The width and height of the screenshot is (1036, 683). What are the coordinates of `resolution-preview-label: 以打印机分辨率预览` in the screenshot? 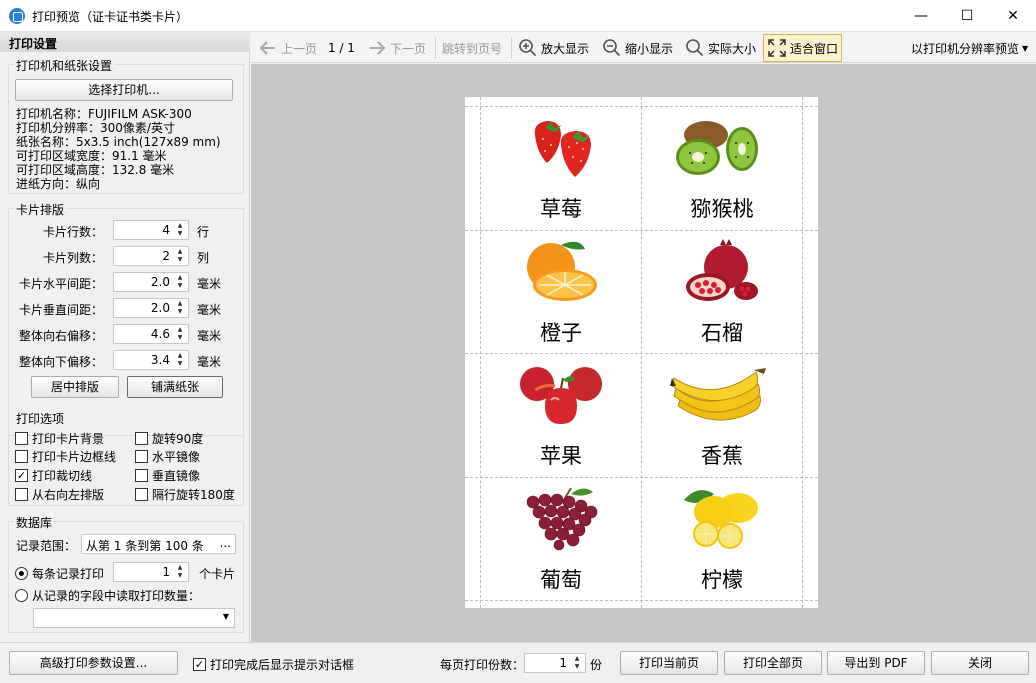 It's located at (965, 48).